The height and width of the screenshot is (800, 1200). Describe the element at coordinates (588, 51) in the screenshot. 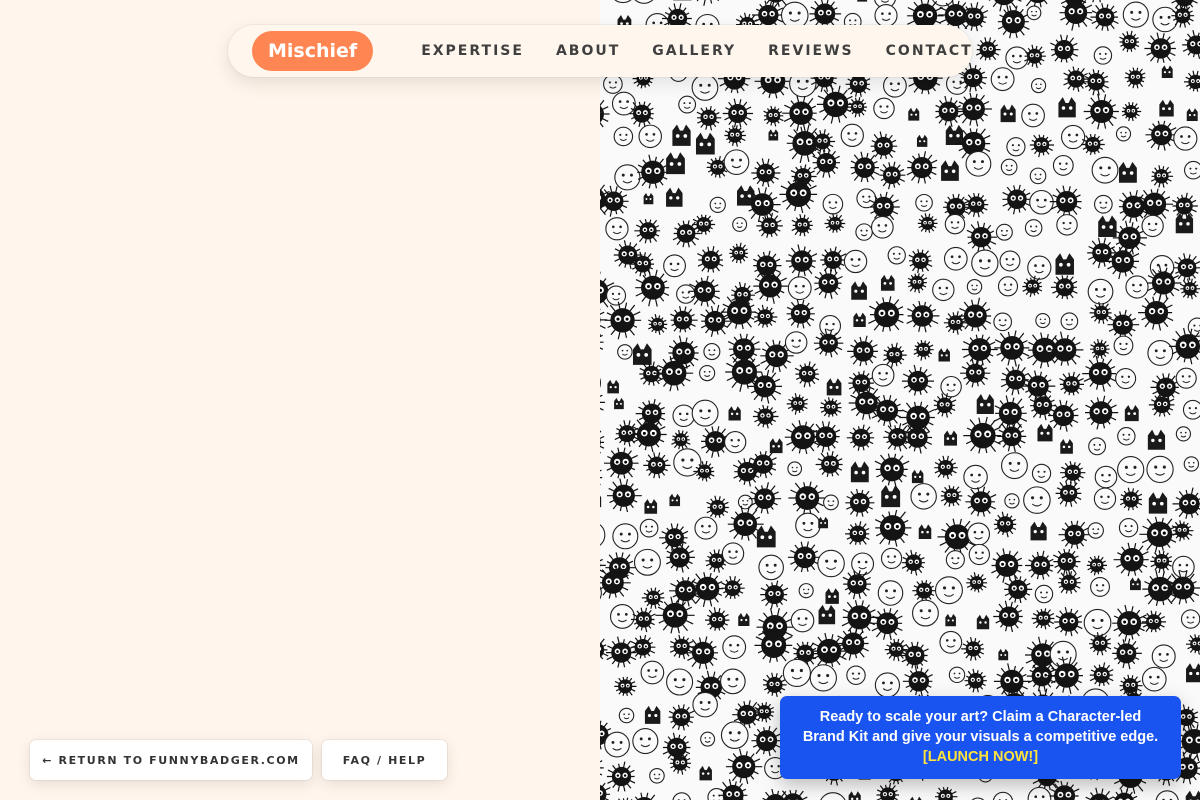

I see `nav-link-about: ABOUT` at that location.